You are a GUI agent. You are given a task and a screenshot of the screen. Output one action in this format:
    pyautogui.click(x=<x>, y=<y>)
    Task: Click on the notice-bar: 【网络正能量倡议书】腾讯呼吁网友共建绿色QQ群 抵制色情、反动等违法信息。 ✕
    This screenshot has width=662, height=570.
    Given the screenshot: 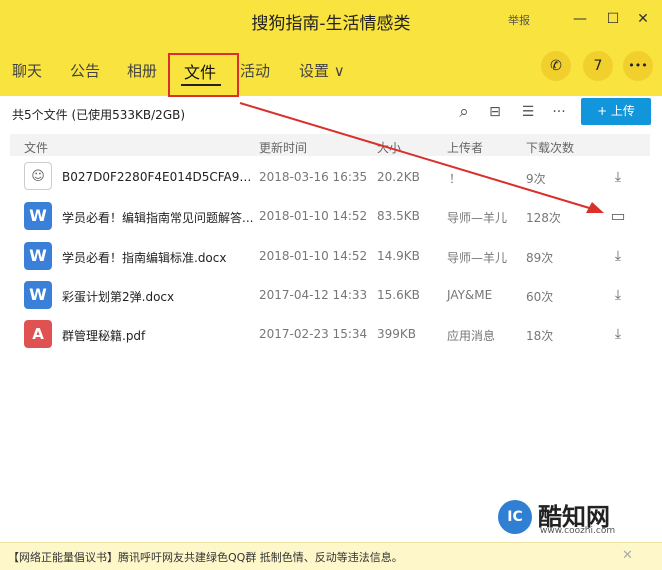 What is the action you would take?
    pyautogui.click(x=331, y=556)
    